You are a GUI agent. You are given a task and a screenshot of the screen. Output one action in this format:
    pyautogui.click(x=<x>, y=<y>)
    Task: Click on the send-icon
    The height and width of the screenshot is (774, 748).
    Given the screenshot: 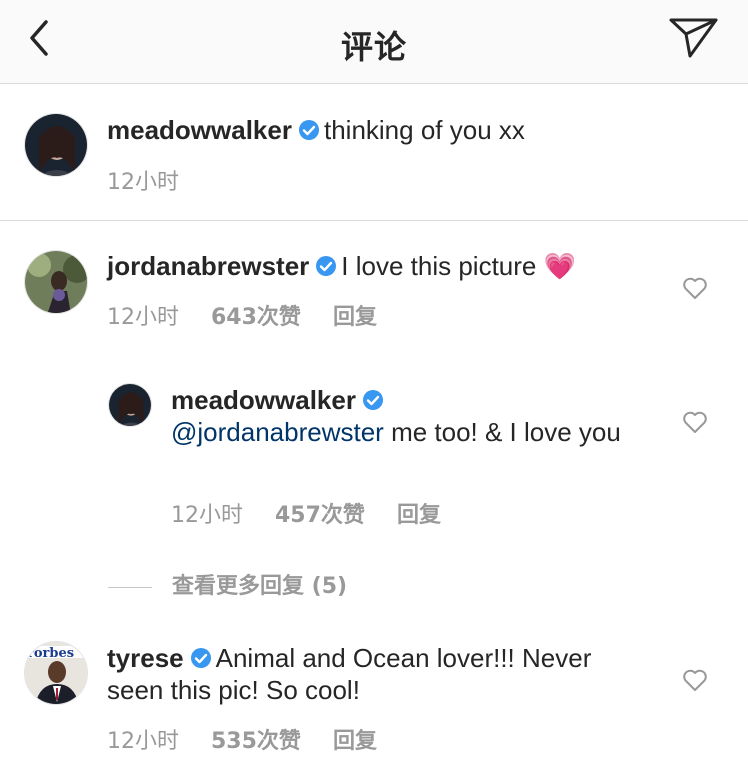 What is the action you would take?
    pyautogui.click(x=693, y=38)
    